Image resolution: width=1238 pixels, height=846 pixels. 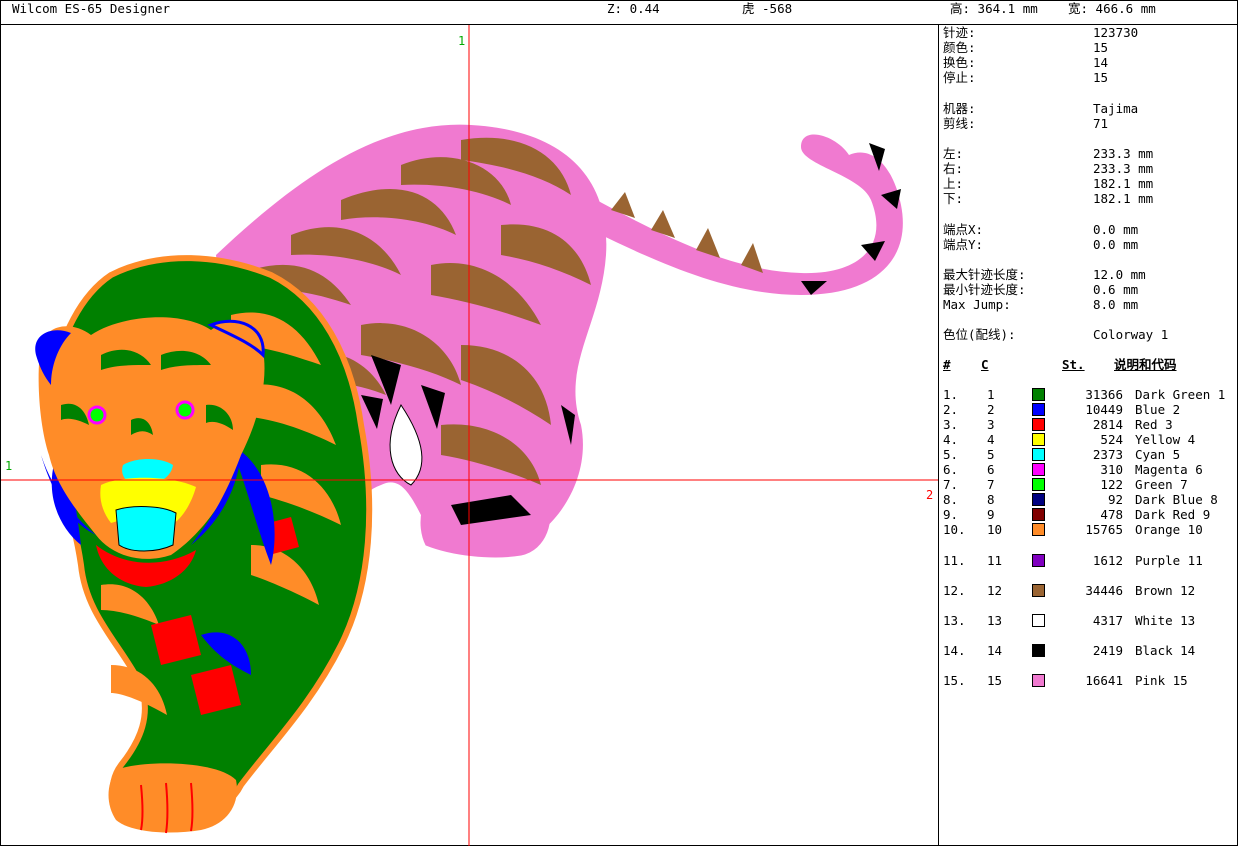 I want to click on stat-label: 左:, so click(x=953, y=153).